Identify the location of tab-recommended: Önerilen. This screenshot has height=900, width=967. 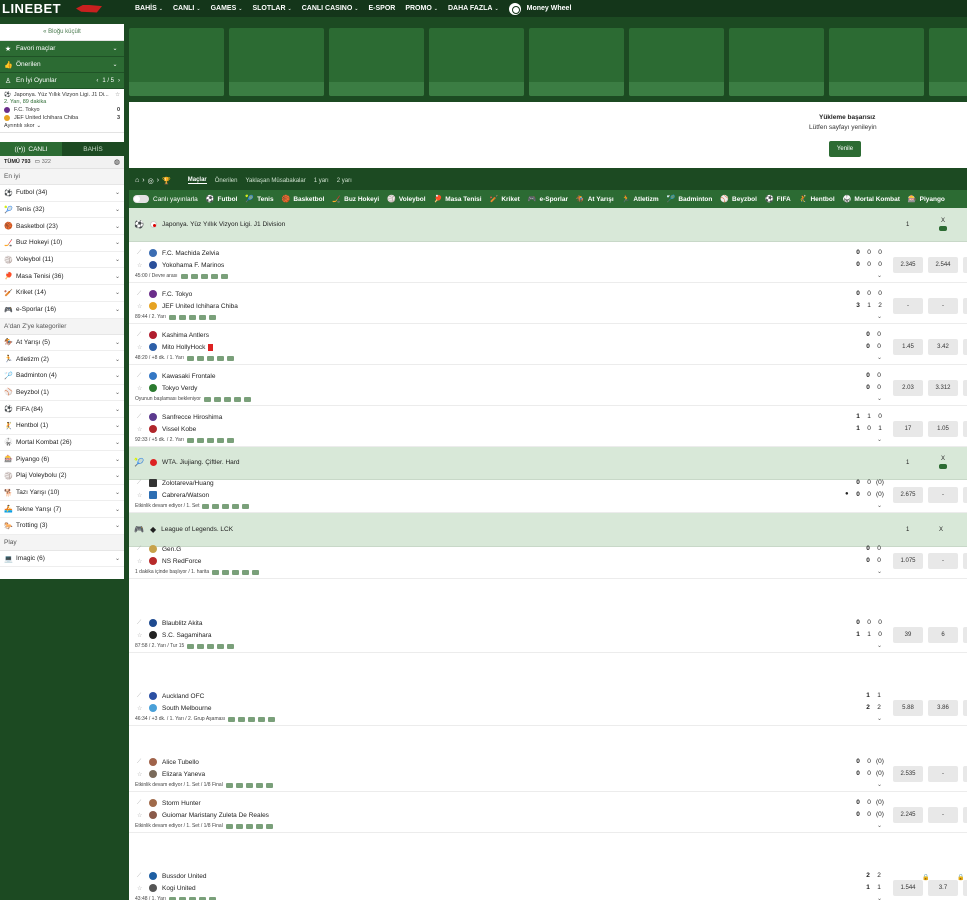
(226, 181).